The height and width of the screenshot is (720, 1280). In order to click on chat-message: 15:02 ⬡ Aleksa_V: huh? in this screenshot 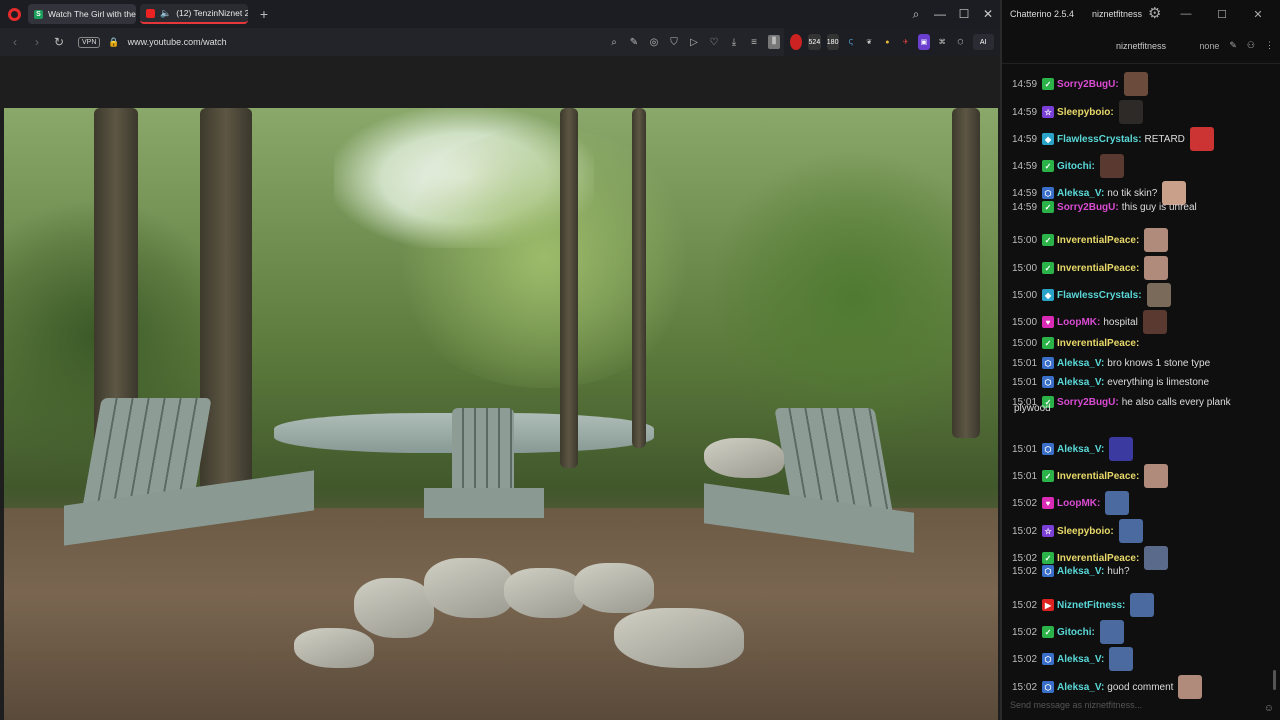, I will do `click(1071, 571)`.